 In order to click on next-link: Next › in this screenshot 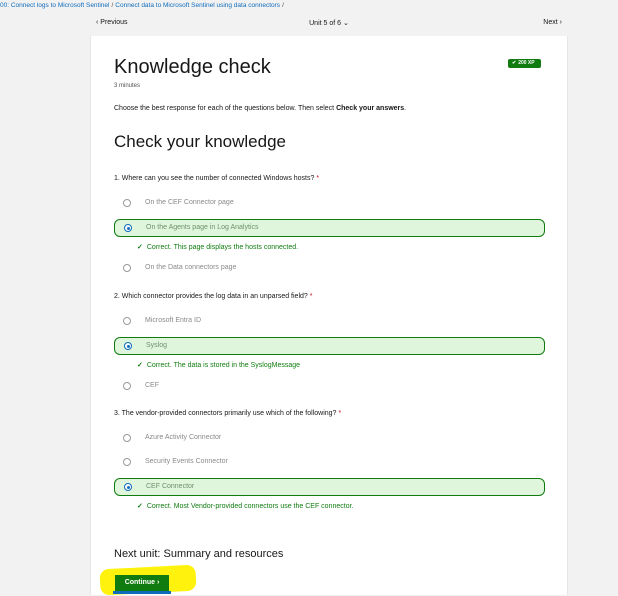, I will do `click(552, 22)`.